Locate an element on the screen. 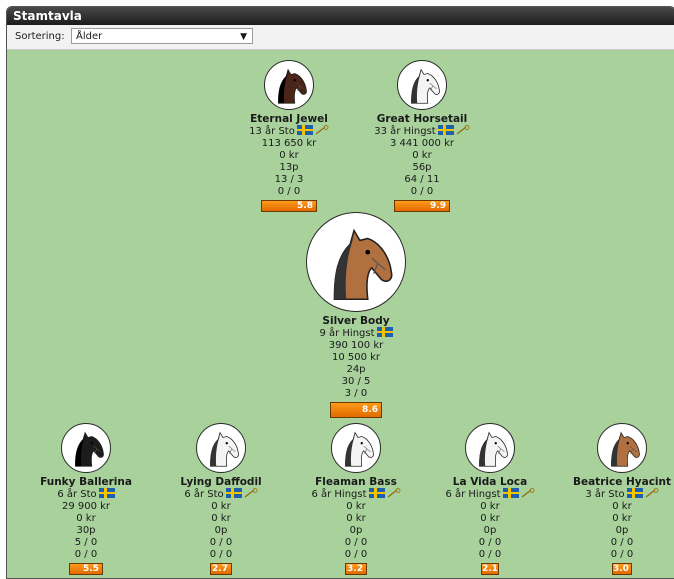 This screenshot has height=579, width=674. sort-select: Ålder ▼ is located at coordinates (162, 36).